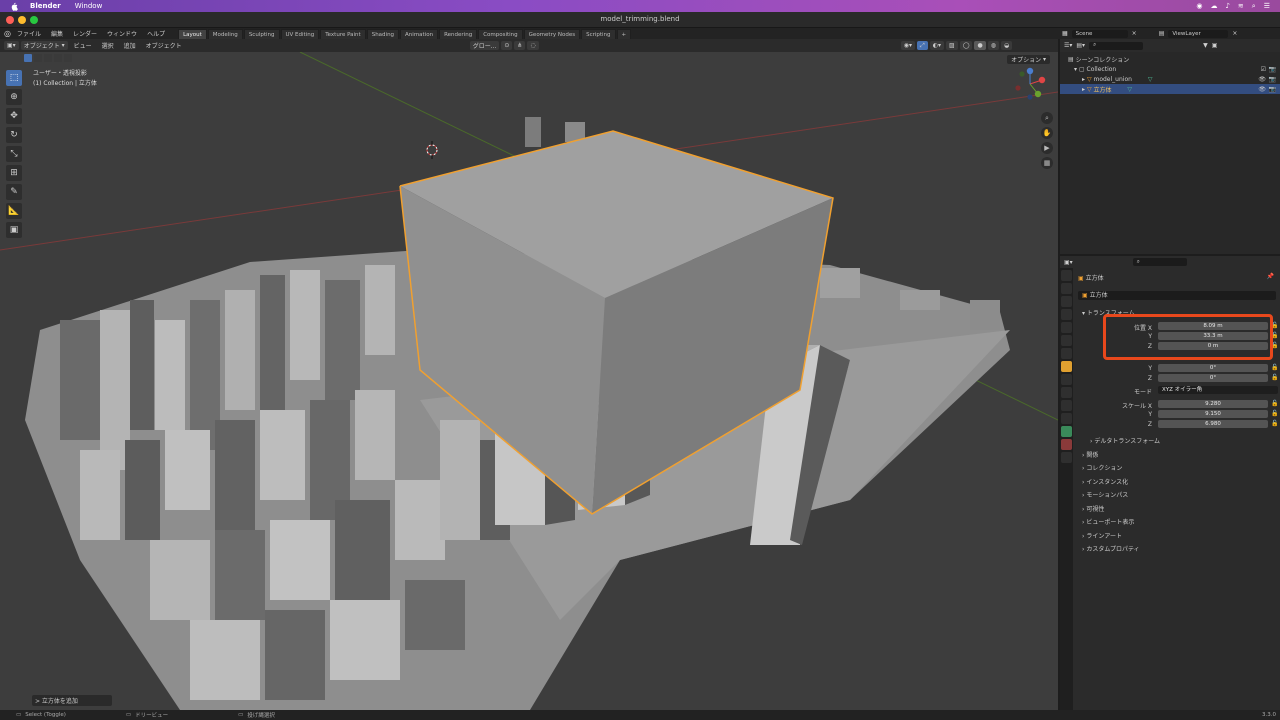 The height and width of the screenshot is (720, 1280). What do you see at coordinates (993, 45) in the screenshot?
I see `shading-material-icon: ◍` at bounding box center [993, 45].